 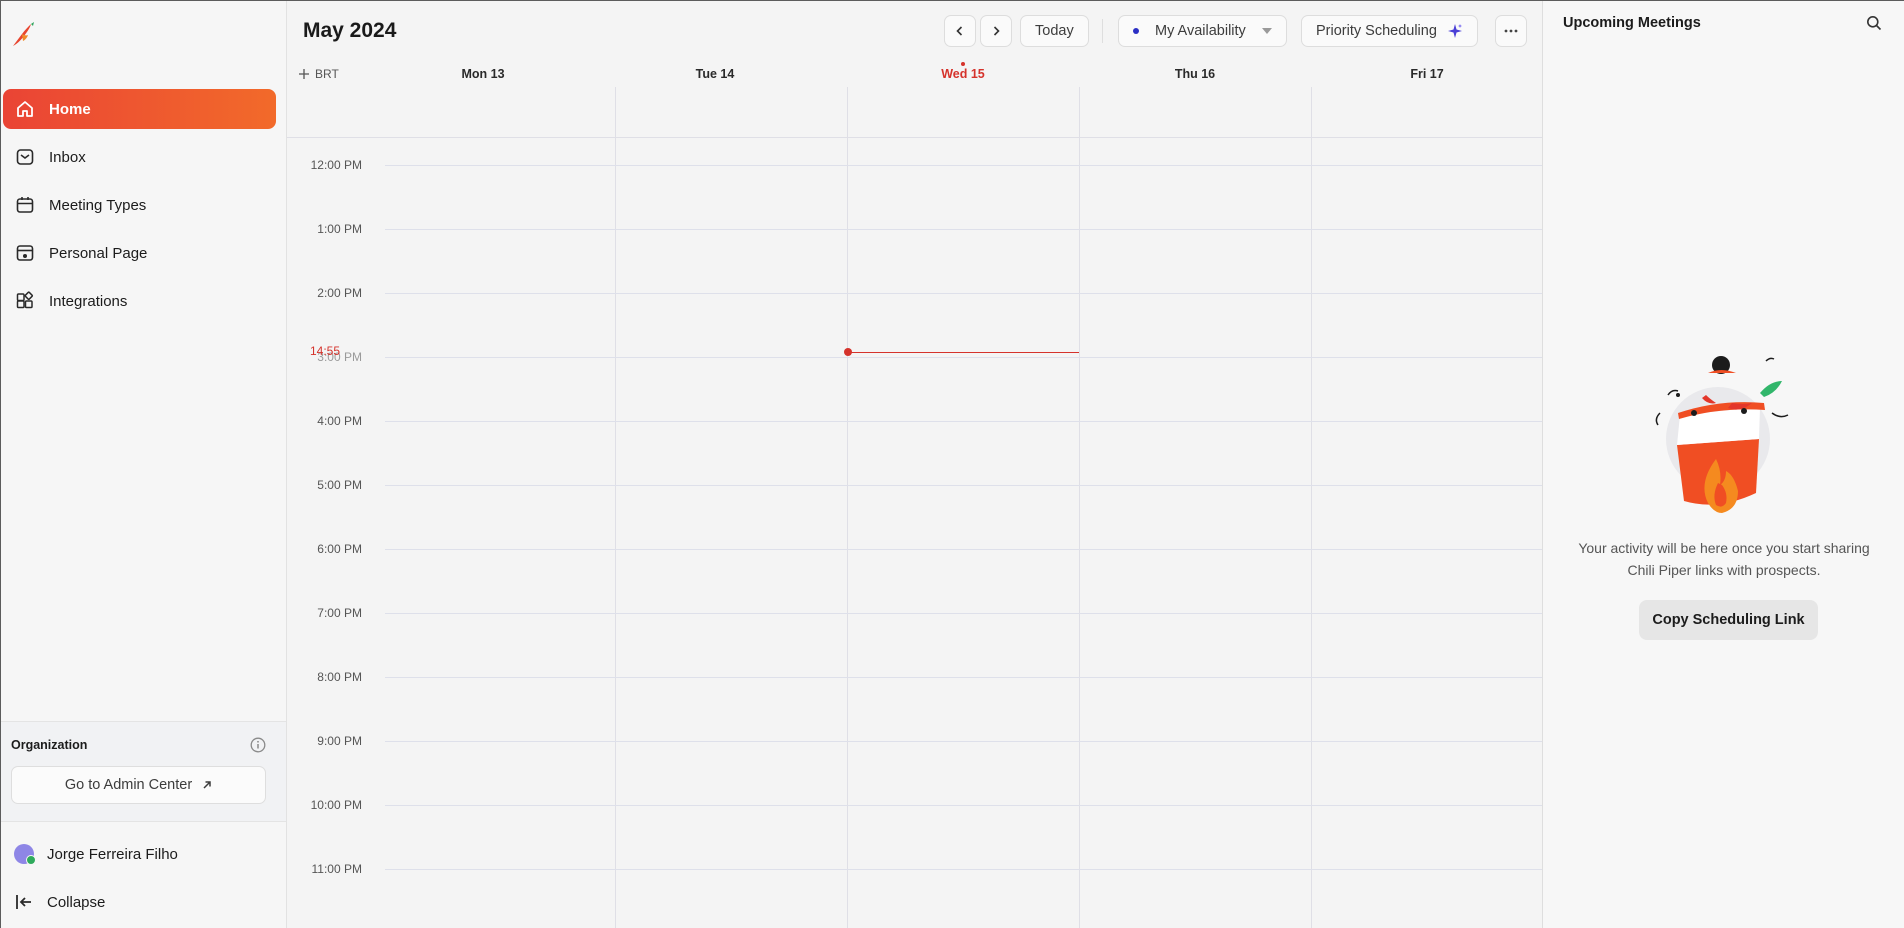 I want to click on collapse-icon, so click(x=23, y=902).